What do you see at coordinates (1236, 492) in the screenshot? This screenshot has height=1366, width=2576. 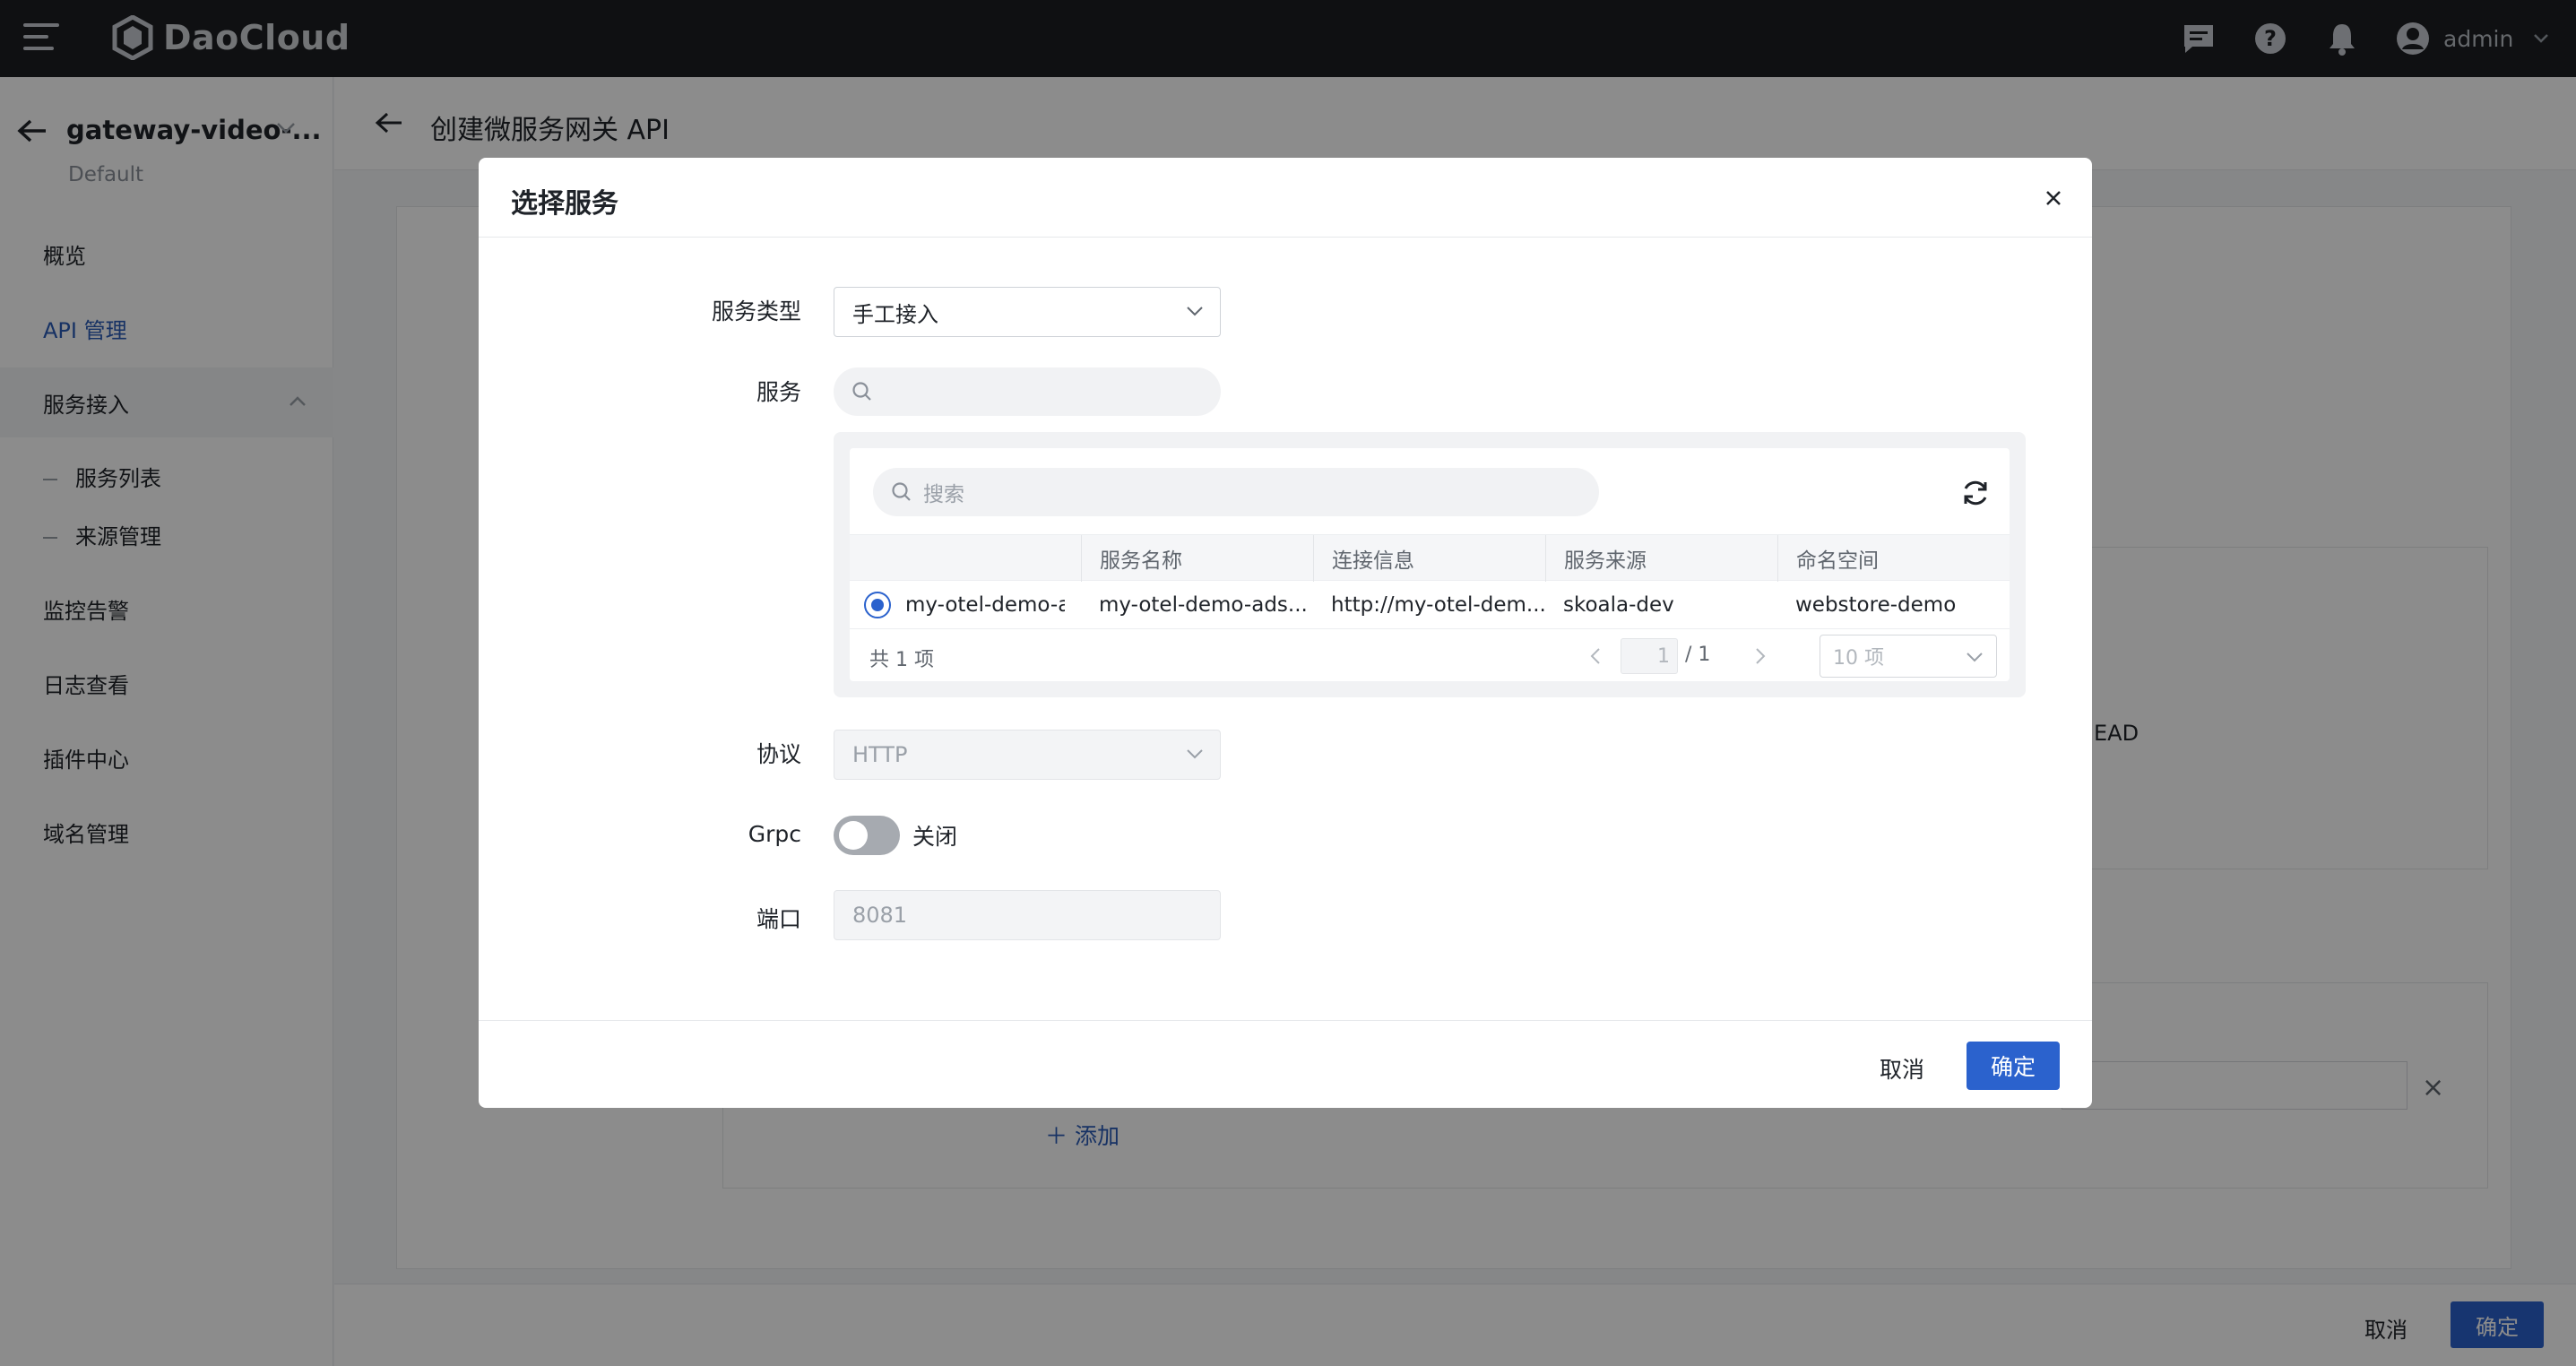 I see `list-search-input: 搜索` at bounding box center [1236, 492].